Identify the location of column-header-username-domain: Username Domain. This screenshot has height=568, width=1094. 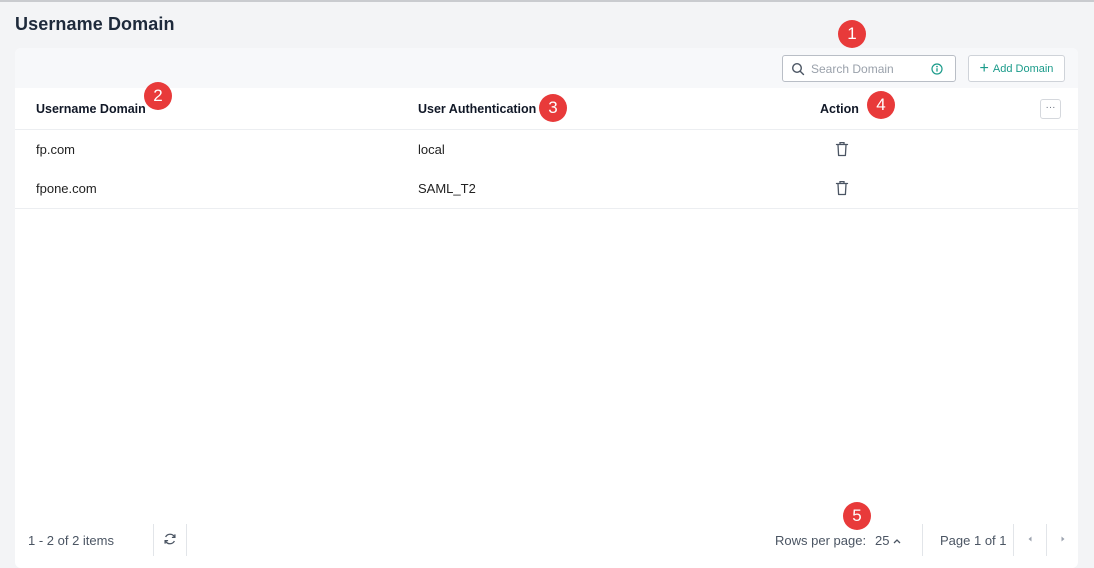
(91, 109).